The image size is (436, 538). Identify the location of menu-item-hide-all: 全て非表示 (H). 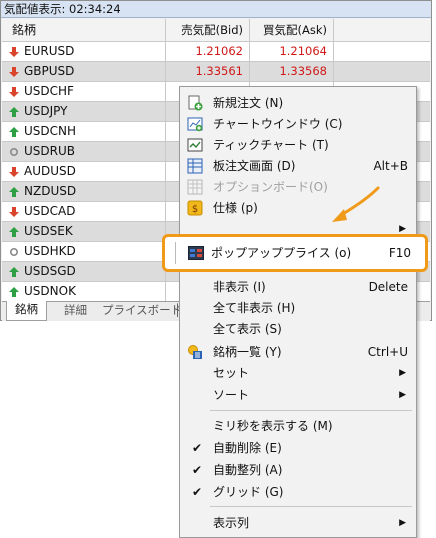
(298, 308).